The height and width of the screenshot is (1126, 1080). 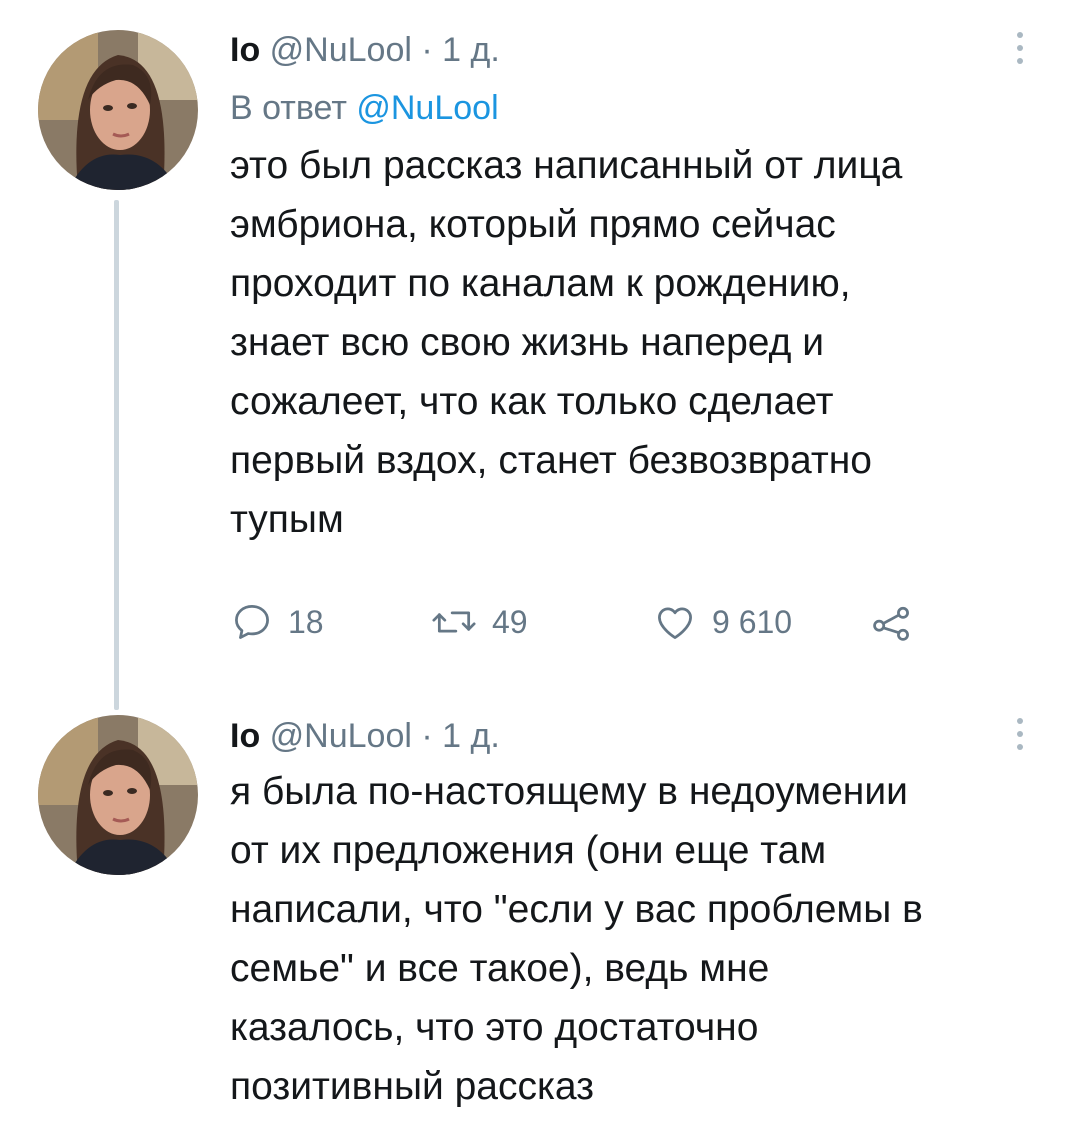 What do you see at coordinates (479, 622) in the screenshot?
I see `retweet-button: 49` at bounding box center [479, 622].